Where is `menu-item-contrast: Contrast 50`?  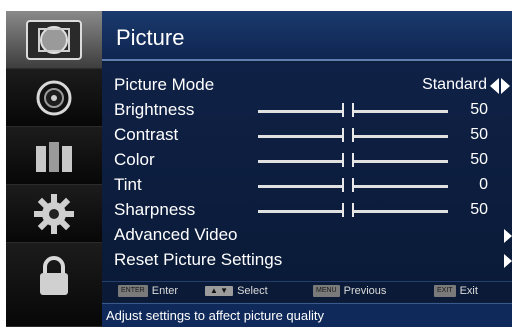
menu-item-contrast: Contrast 50 is located at coordinates (307, 135).